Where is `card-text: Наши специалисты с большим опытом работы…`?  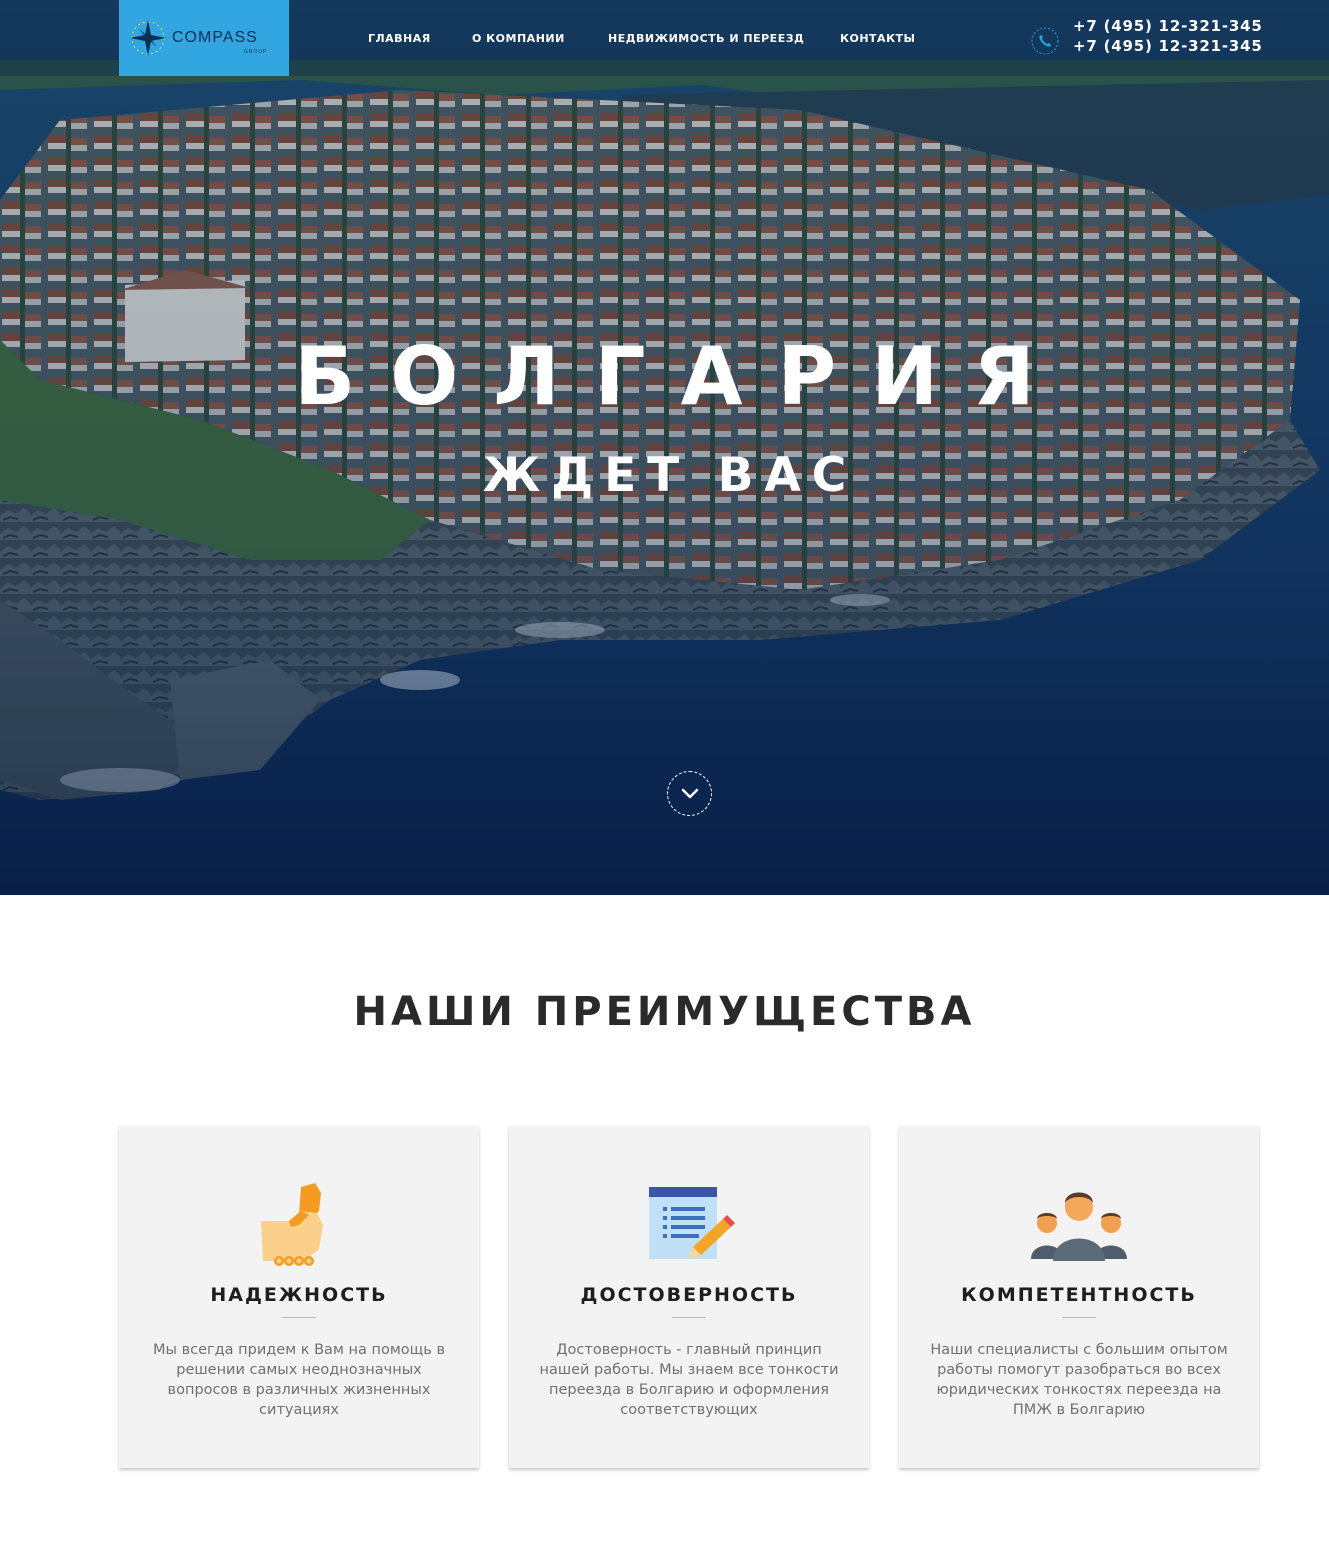 card-text: Наши специалисты с большим опытом работы… is located at coordinates (1079, 1380).